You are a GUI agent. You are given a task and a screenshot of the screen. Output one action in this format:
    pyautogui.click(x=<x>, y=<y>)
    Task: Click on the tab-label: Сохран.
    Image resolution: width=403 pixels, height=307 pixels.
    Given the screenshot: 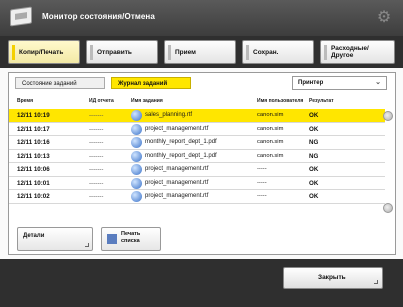 What is the action you would take?
    pyautogui.click(x=266, y=52)
    